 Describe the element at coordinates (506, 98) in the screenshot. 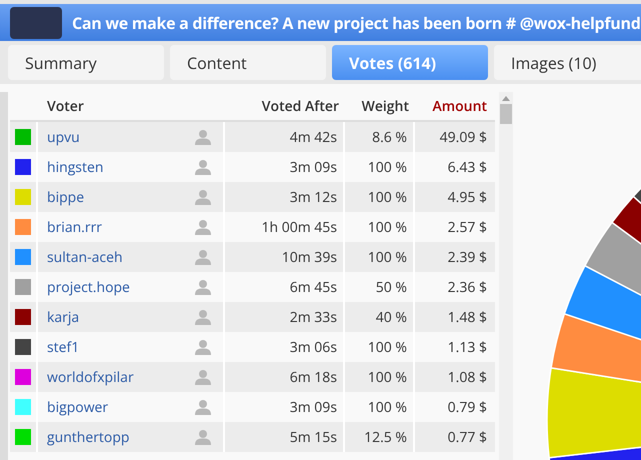

I see `scroll-up-icon` at that location.